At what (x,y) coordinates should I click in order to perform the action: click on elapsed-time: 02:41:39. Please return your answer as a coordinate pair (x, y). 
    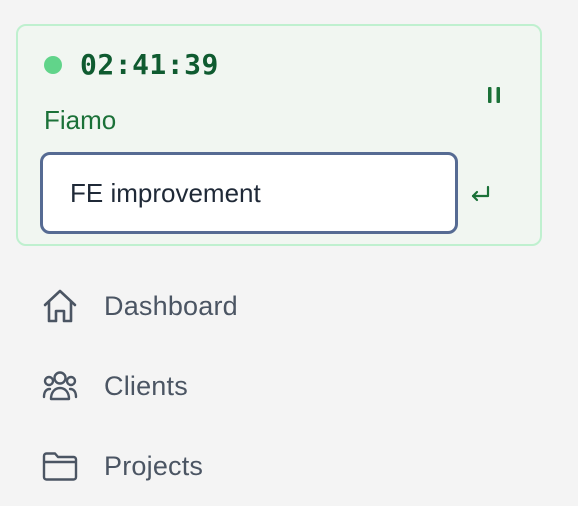
    Looking at the image, I should click on (149, 64).